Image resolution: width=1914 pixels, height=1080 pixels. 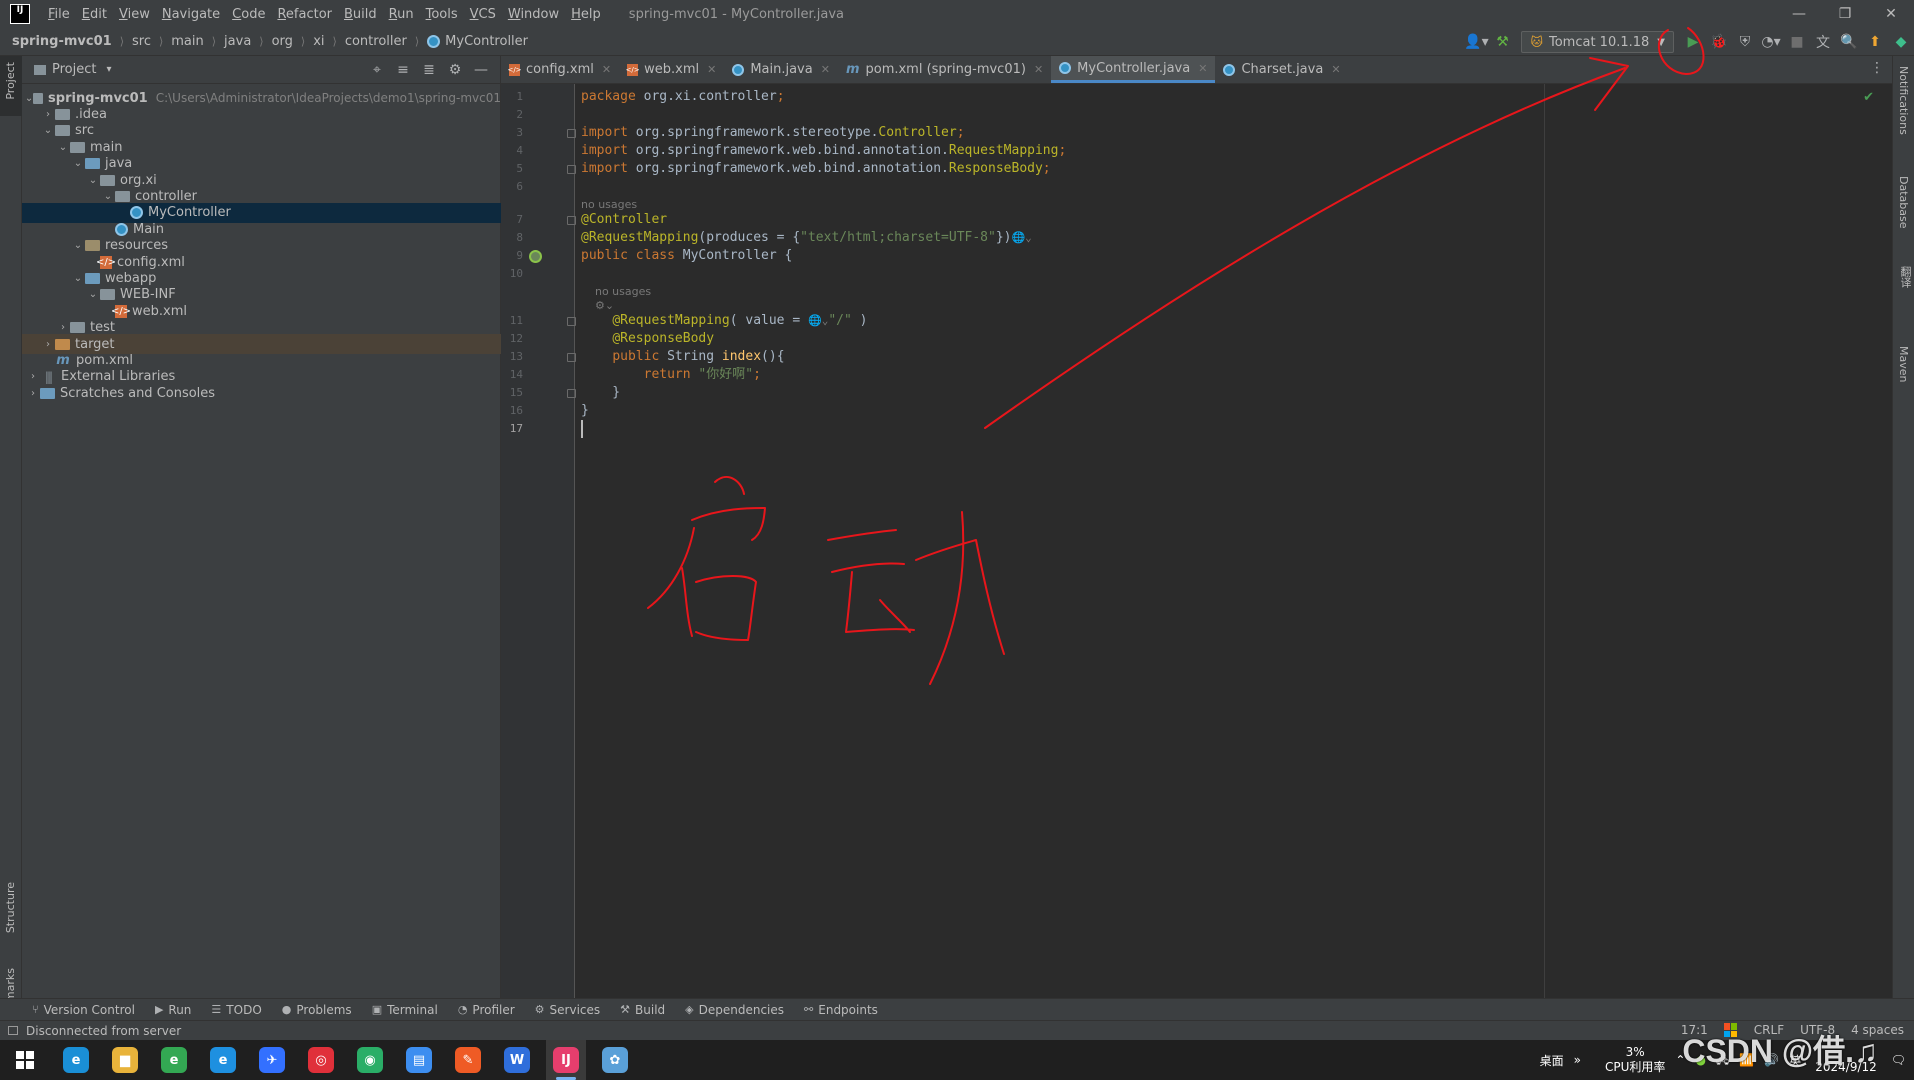 What do you see at coordinates (455, 70) in the screenshot?
I see `gear-icon: ⚙` at bounding box center [455, 70].